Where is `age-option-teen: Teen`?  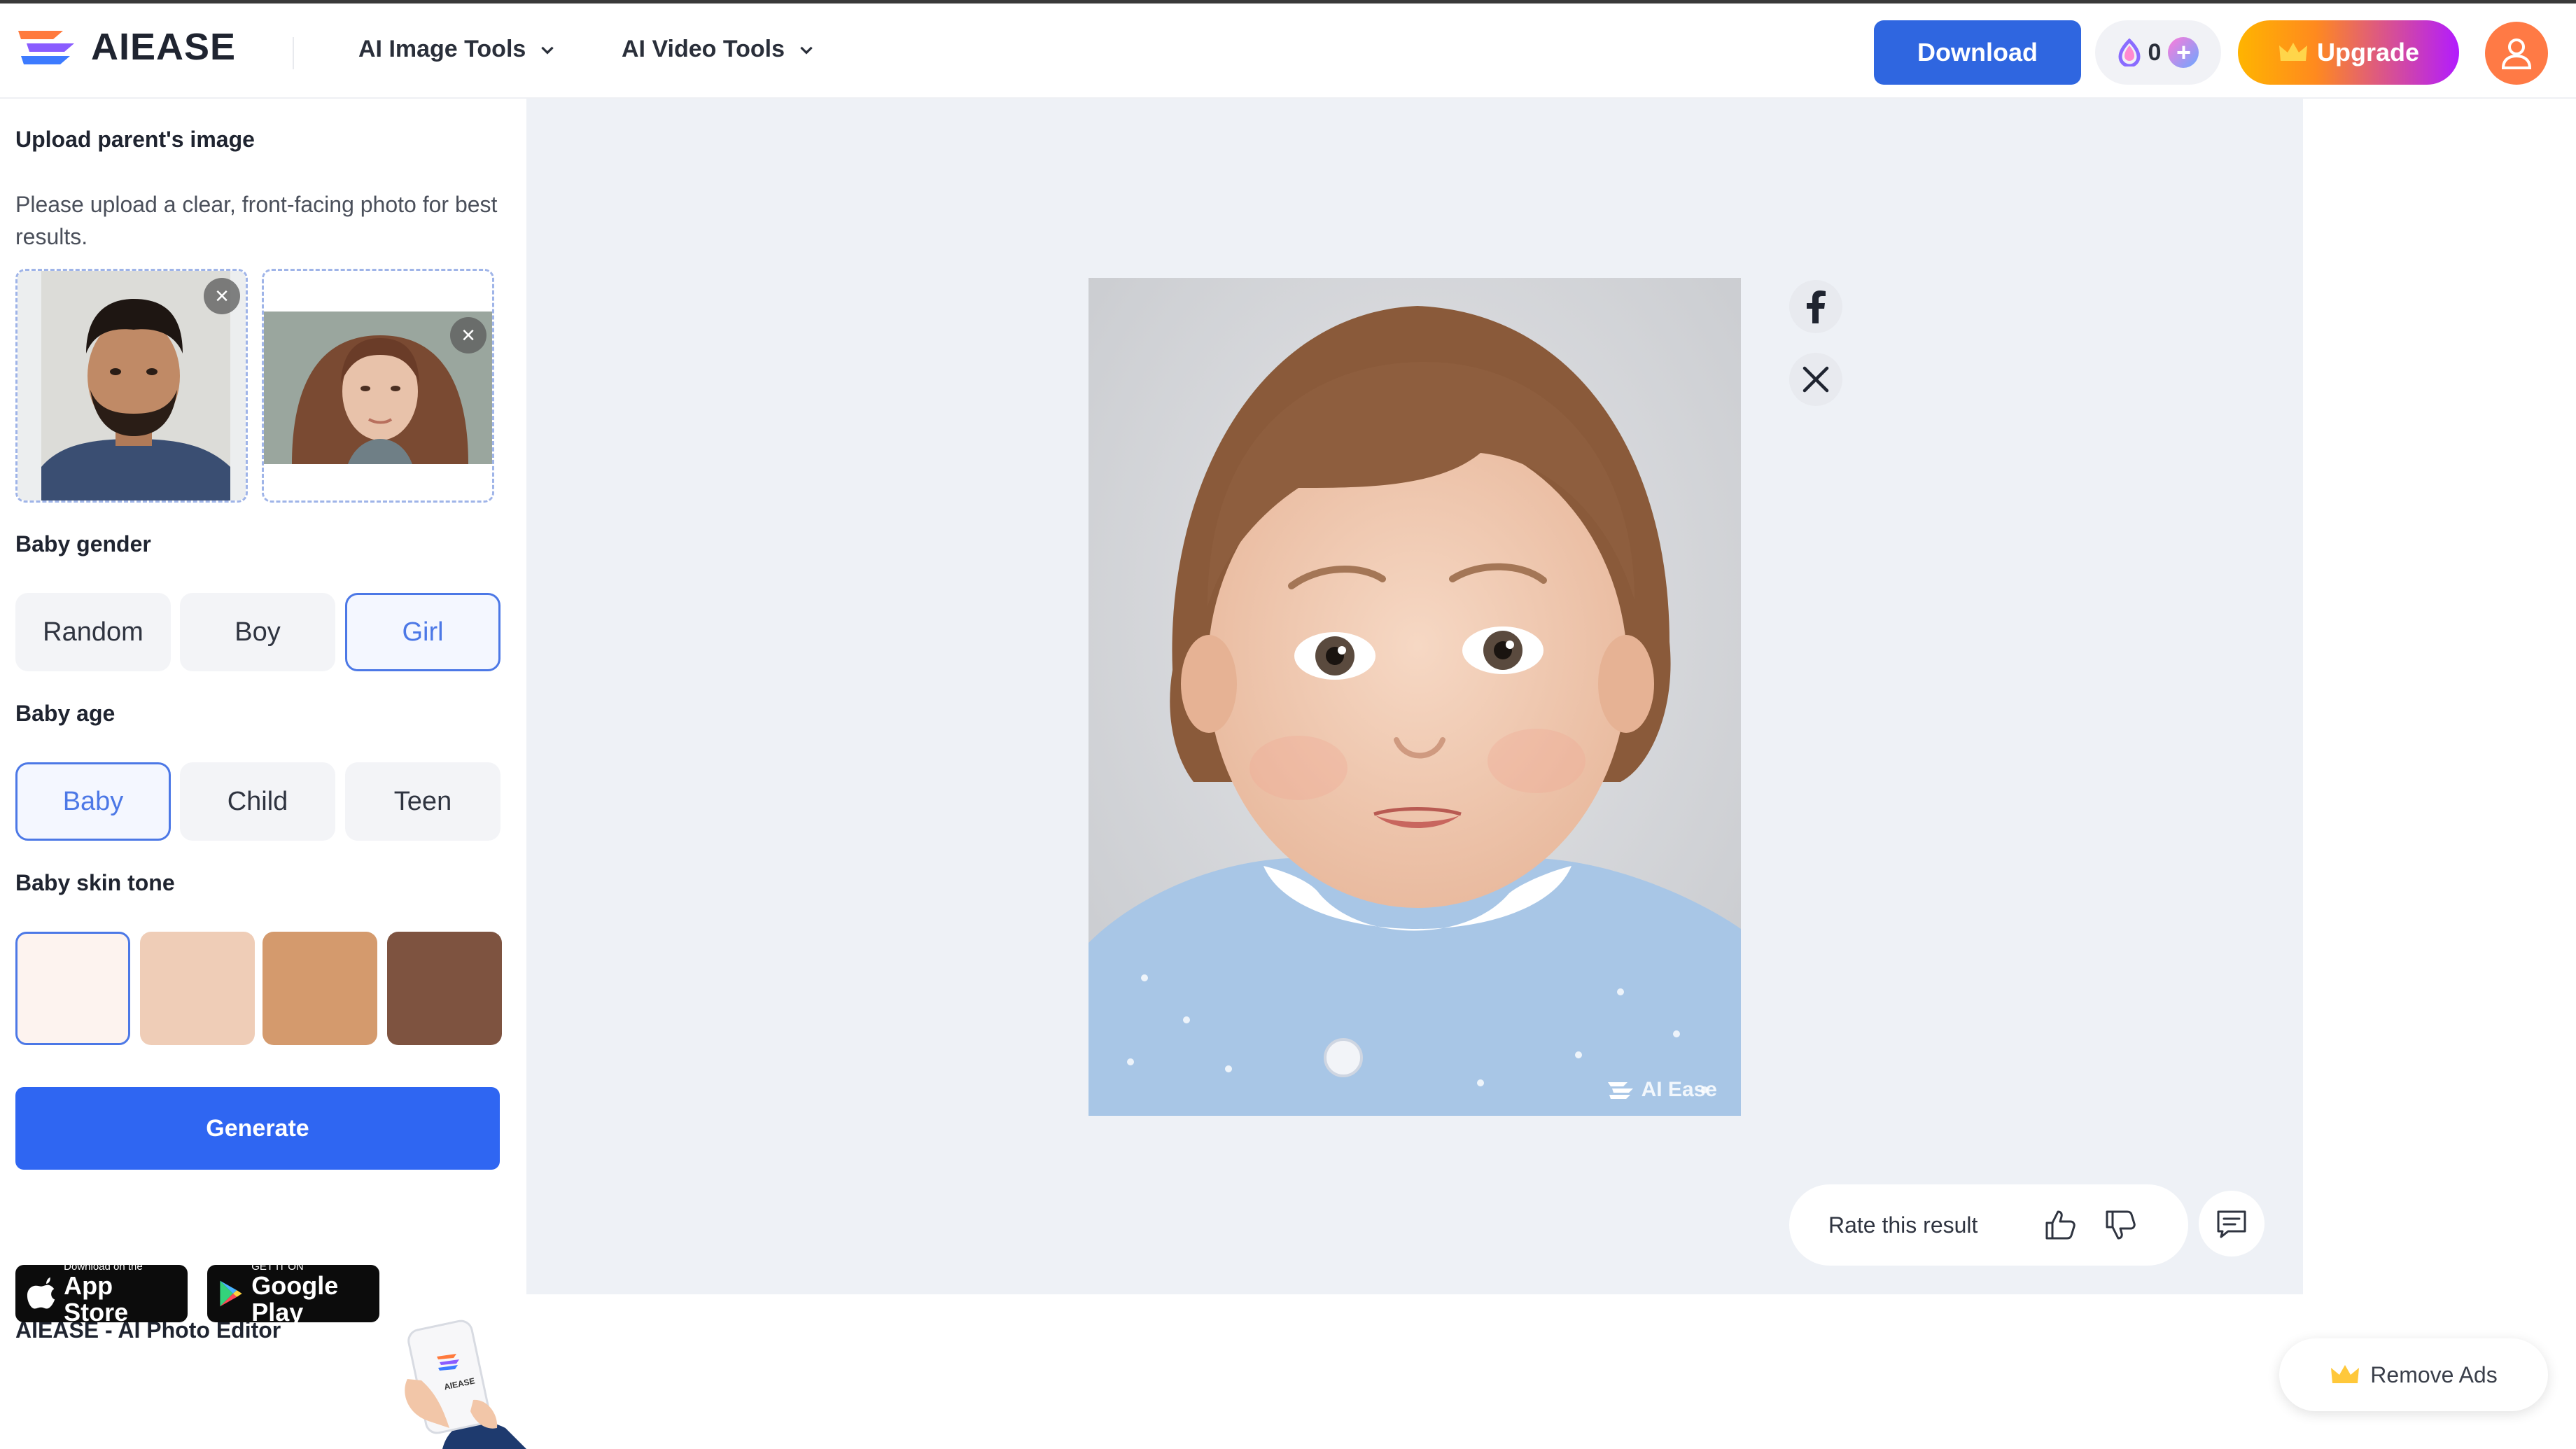
age-option-teen: Teen is located at coordinates (422, 801).